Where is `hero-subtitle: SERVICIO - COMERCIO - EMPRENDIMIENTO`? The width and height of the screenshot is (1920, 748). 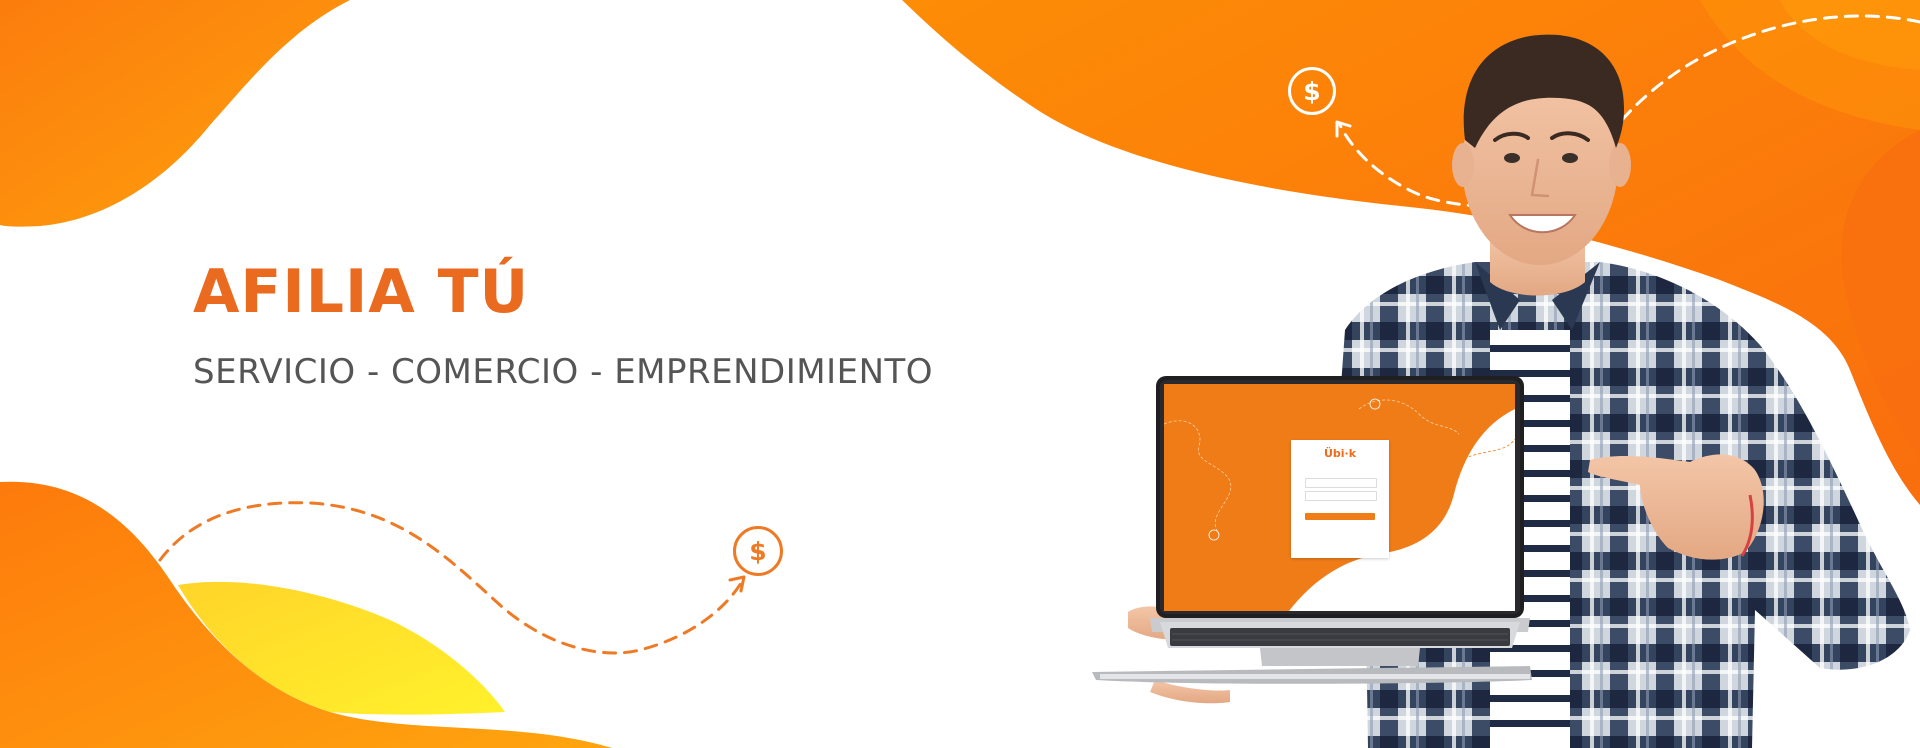
hero-subtitle: SERVICIO - COMERCIO - EMPRENDIMIENTO is located at coordinates (563, 372).